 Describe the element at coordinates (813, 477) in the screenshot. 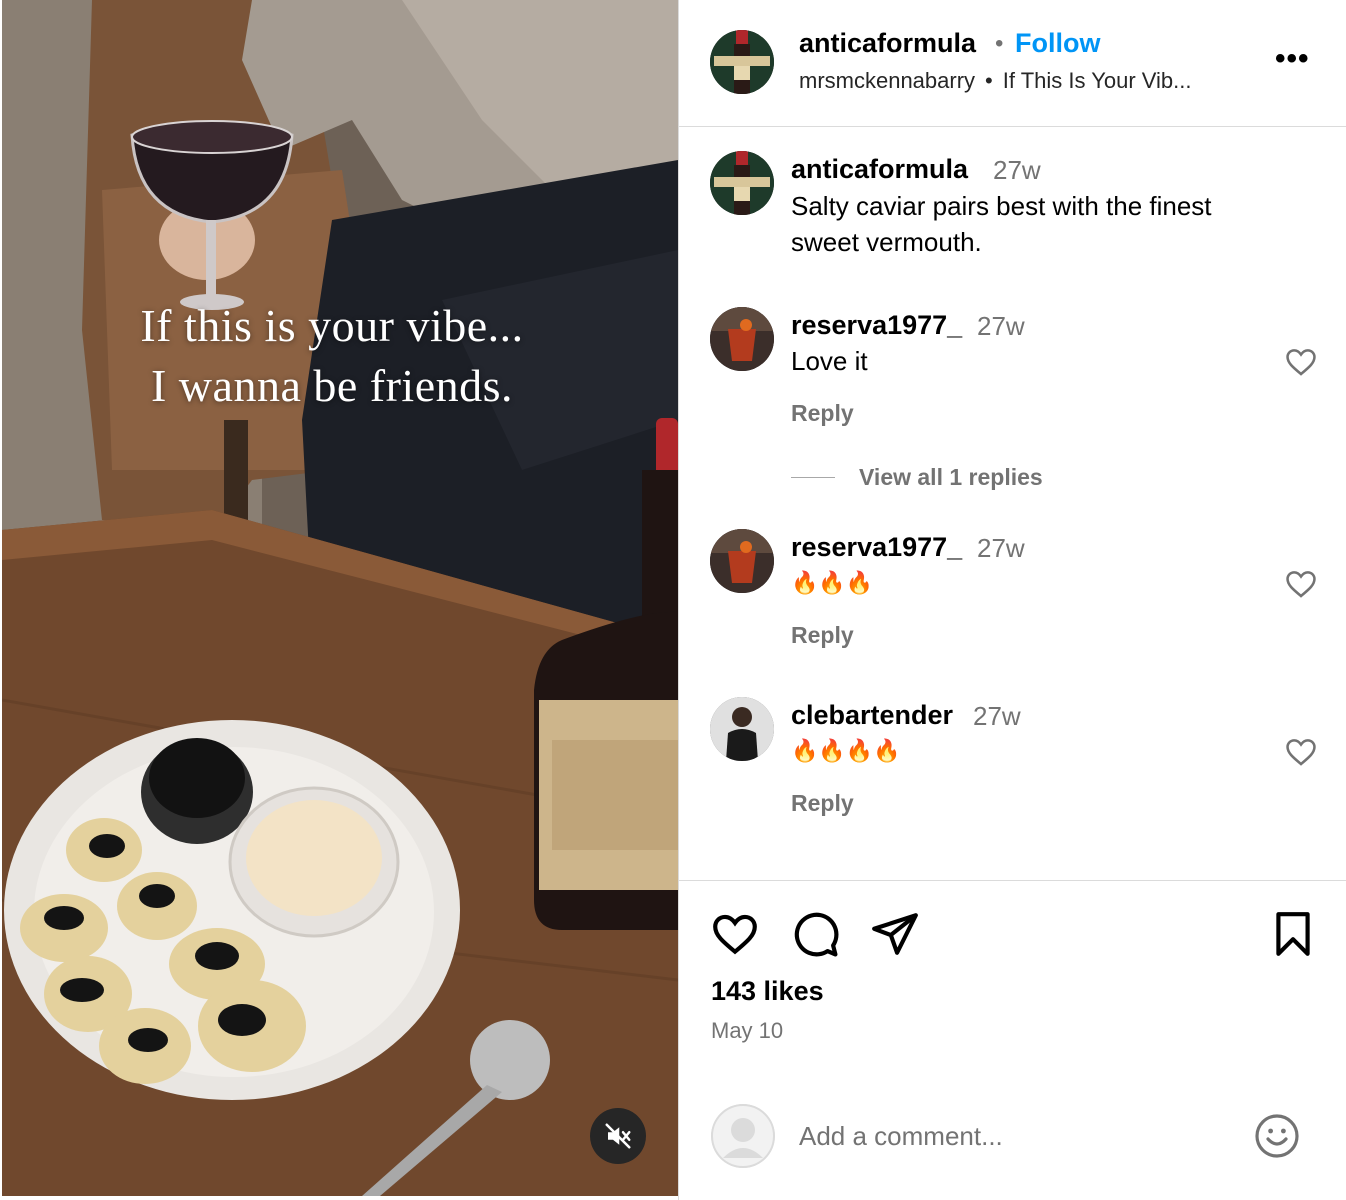

I see `view-replies-line` at that location.